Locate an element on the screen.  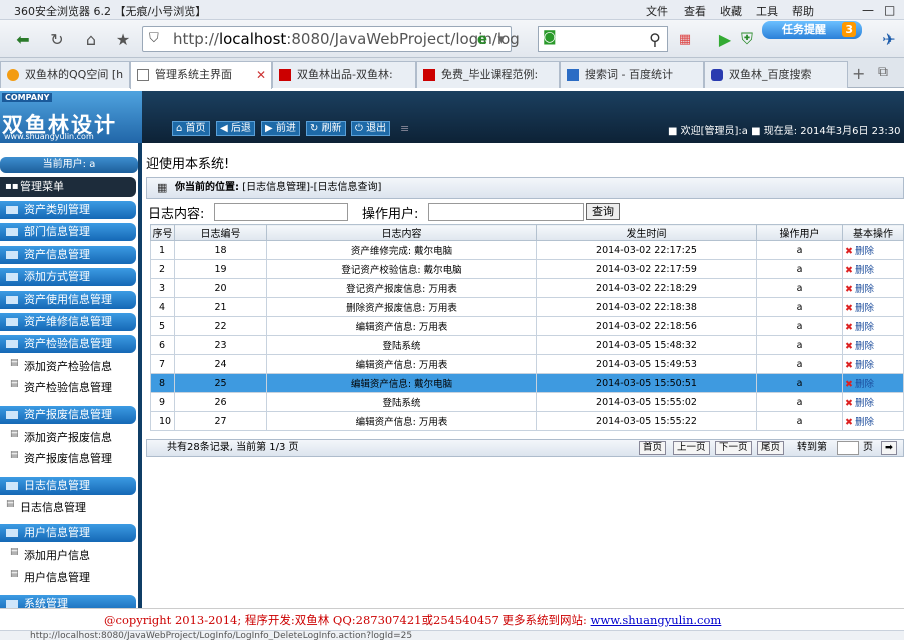
sidebar-group-user: 用户信息管理 is located at coordinates (68, 533).